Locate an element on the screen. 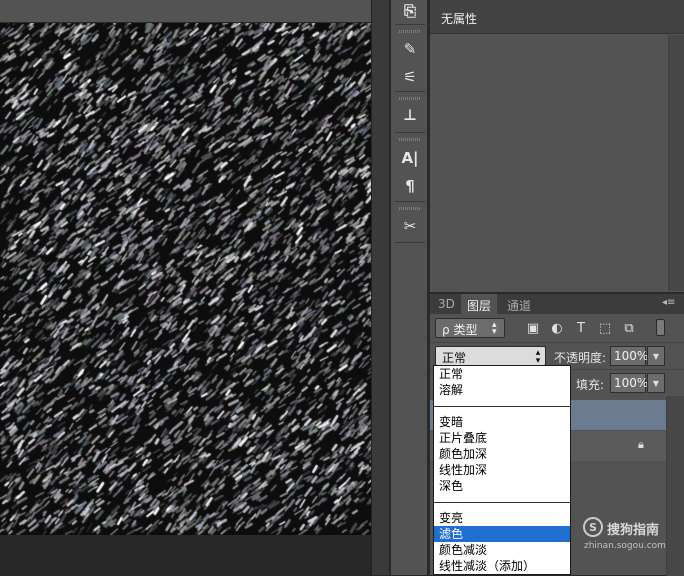 This screenshot has height=576, width=684. blend-option-darker-color: 深色 is located at coordinates (502, 486).